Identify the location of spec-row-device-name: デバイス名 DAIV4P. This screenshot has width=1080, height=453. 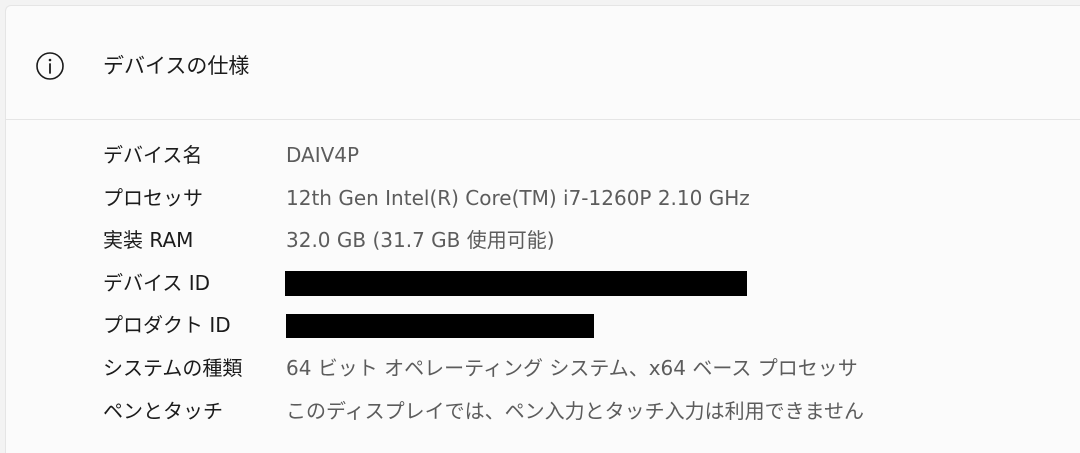
(588, 160).